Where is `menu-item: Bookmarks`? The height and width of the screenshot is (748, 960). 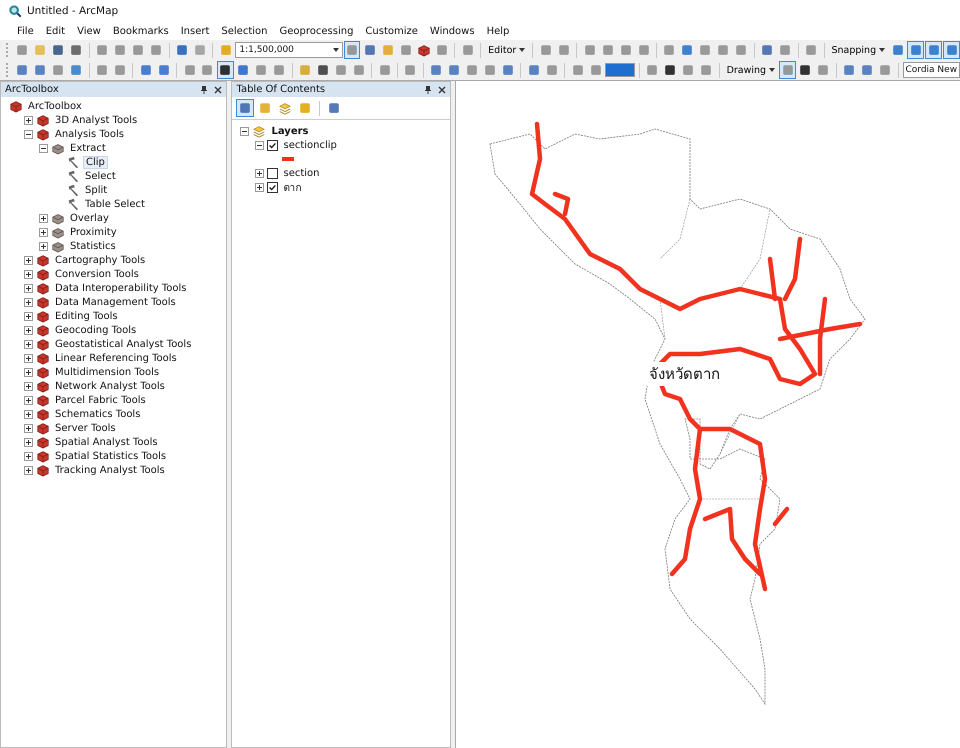
menu-item: Bookmarks is located at coordinates (140, 31).